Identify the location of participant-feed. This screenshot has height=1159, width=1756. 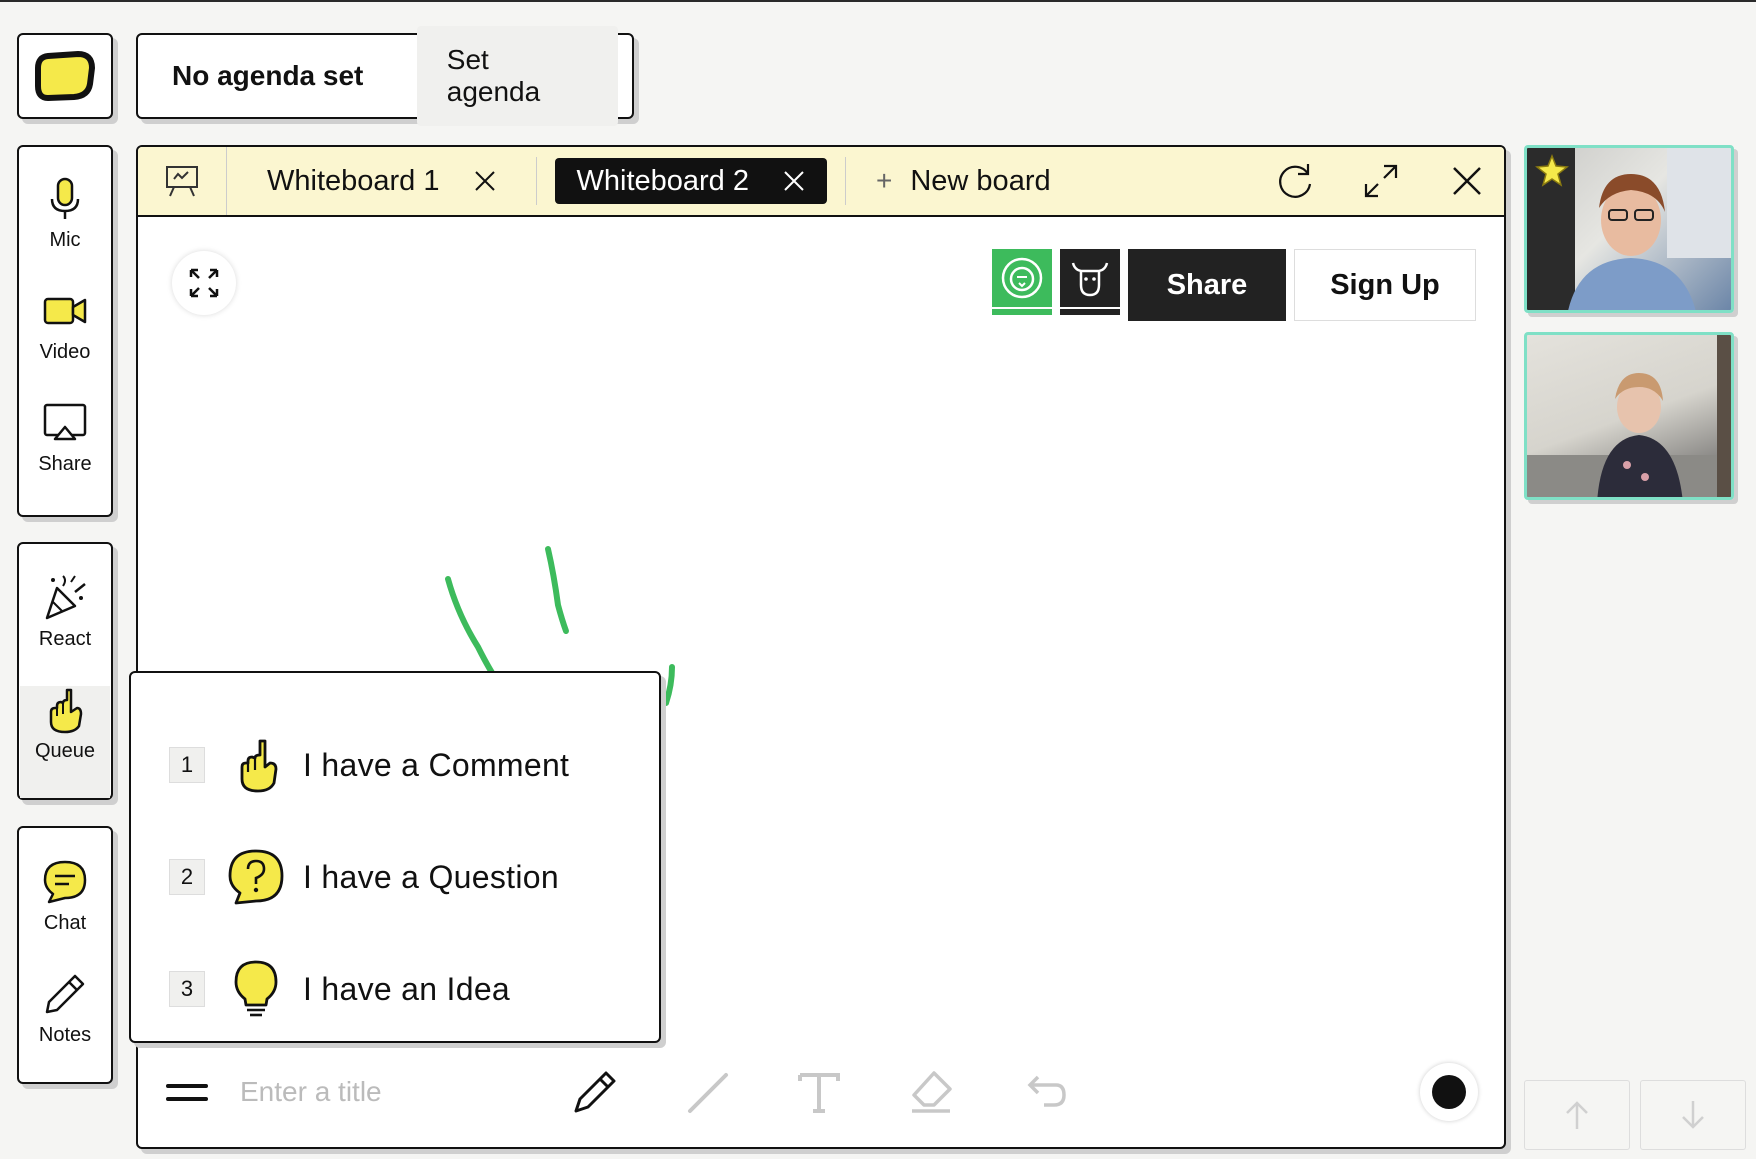
(1629, 416).